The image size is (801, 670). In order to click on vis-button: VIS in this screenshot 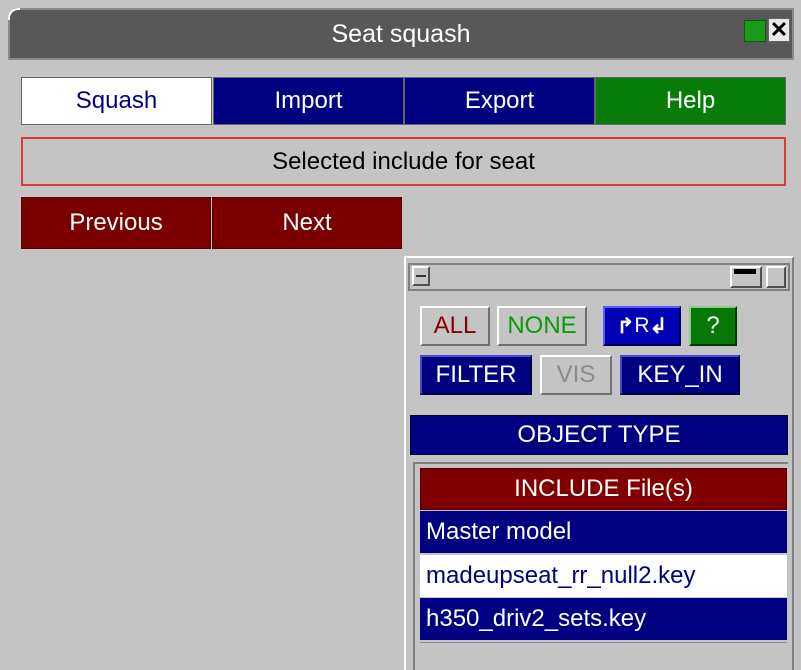, I will do `click(576, 375)`.